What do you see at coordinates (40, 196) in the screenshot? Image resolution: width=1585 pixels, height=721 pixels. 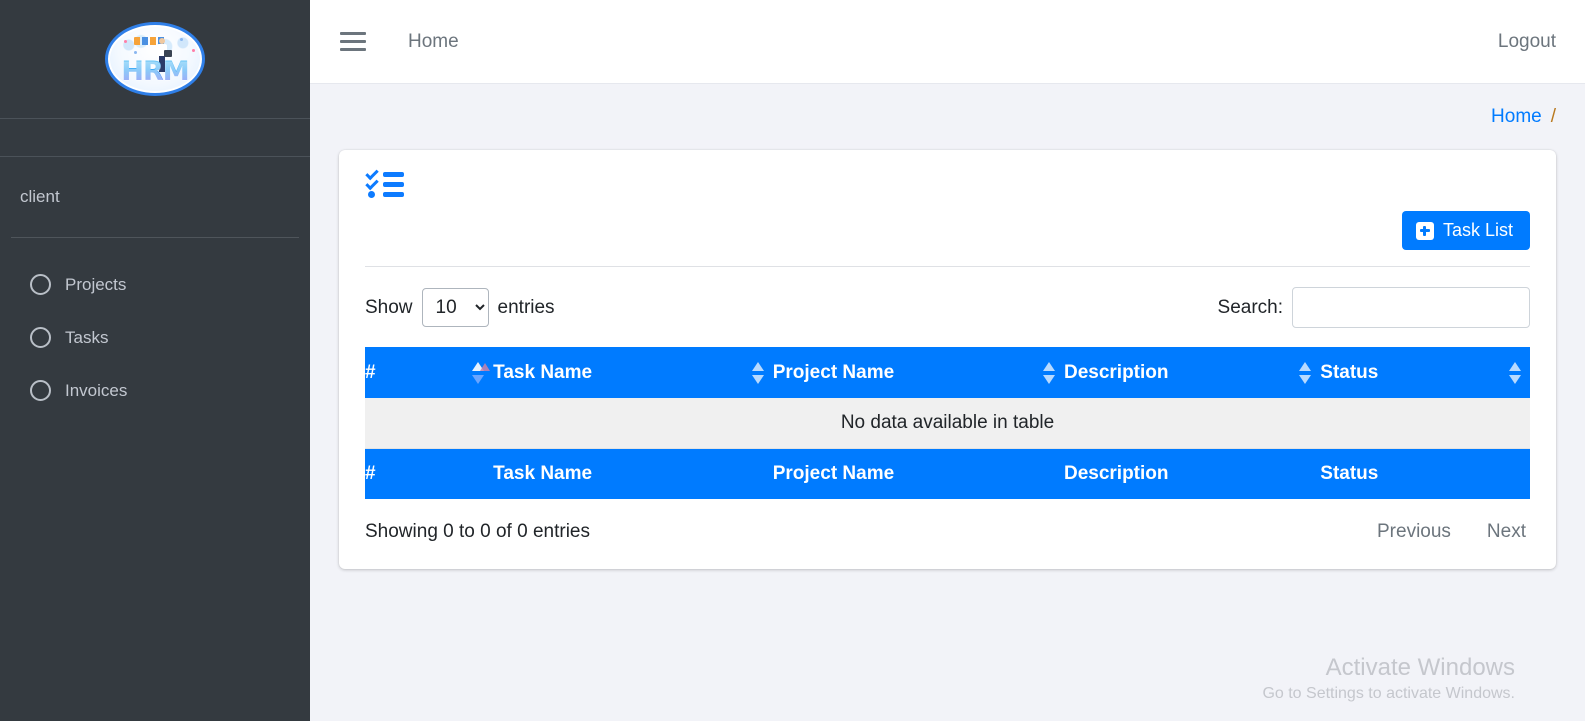 I see `sidebar-user-label: client` at bounding box center [40, 196].